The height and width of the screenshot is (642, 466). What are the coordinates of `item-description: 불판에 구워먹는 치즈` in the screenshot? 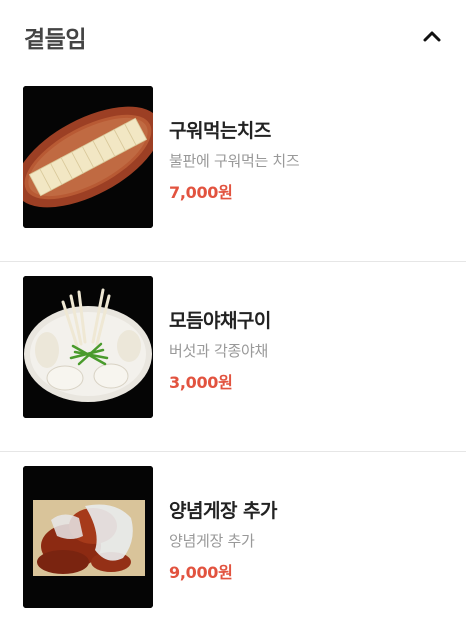 It's located at (234, 161).